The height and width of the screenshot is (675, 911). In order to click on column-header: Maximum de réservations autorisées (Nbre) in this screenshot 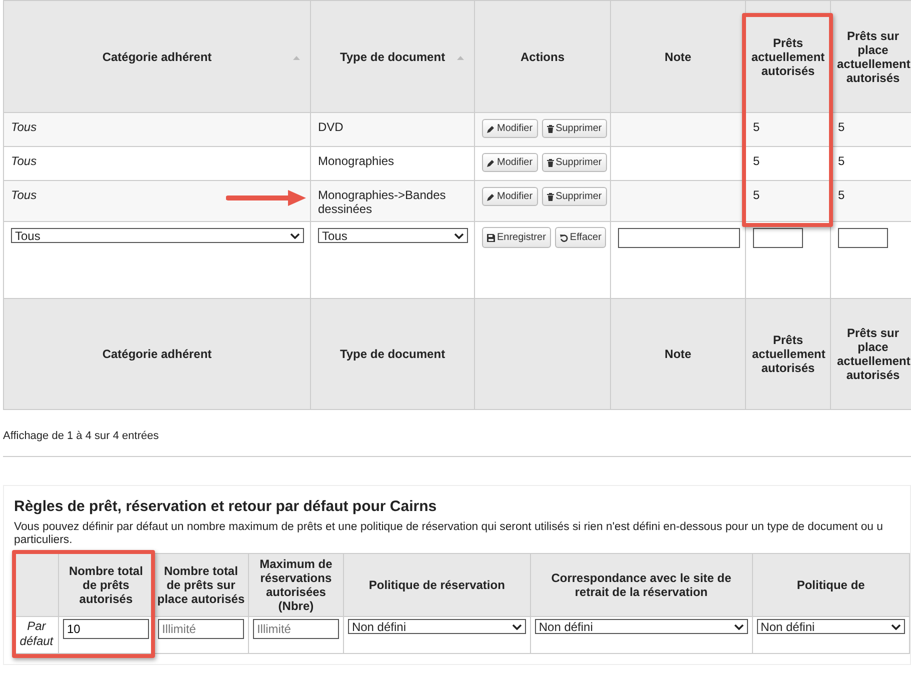, I will do `click(296, 585)`.